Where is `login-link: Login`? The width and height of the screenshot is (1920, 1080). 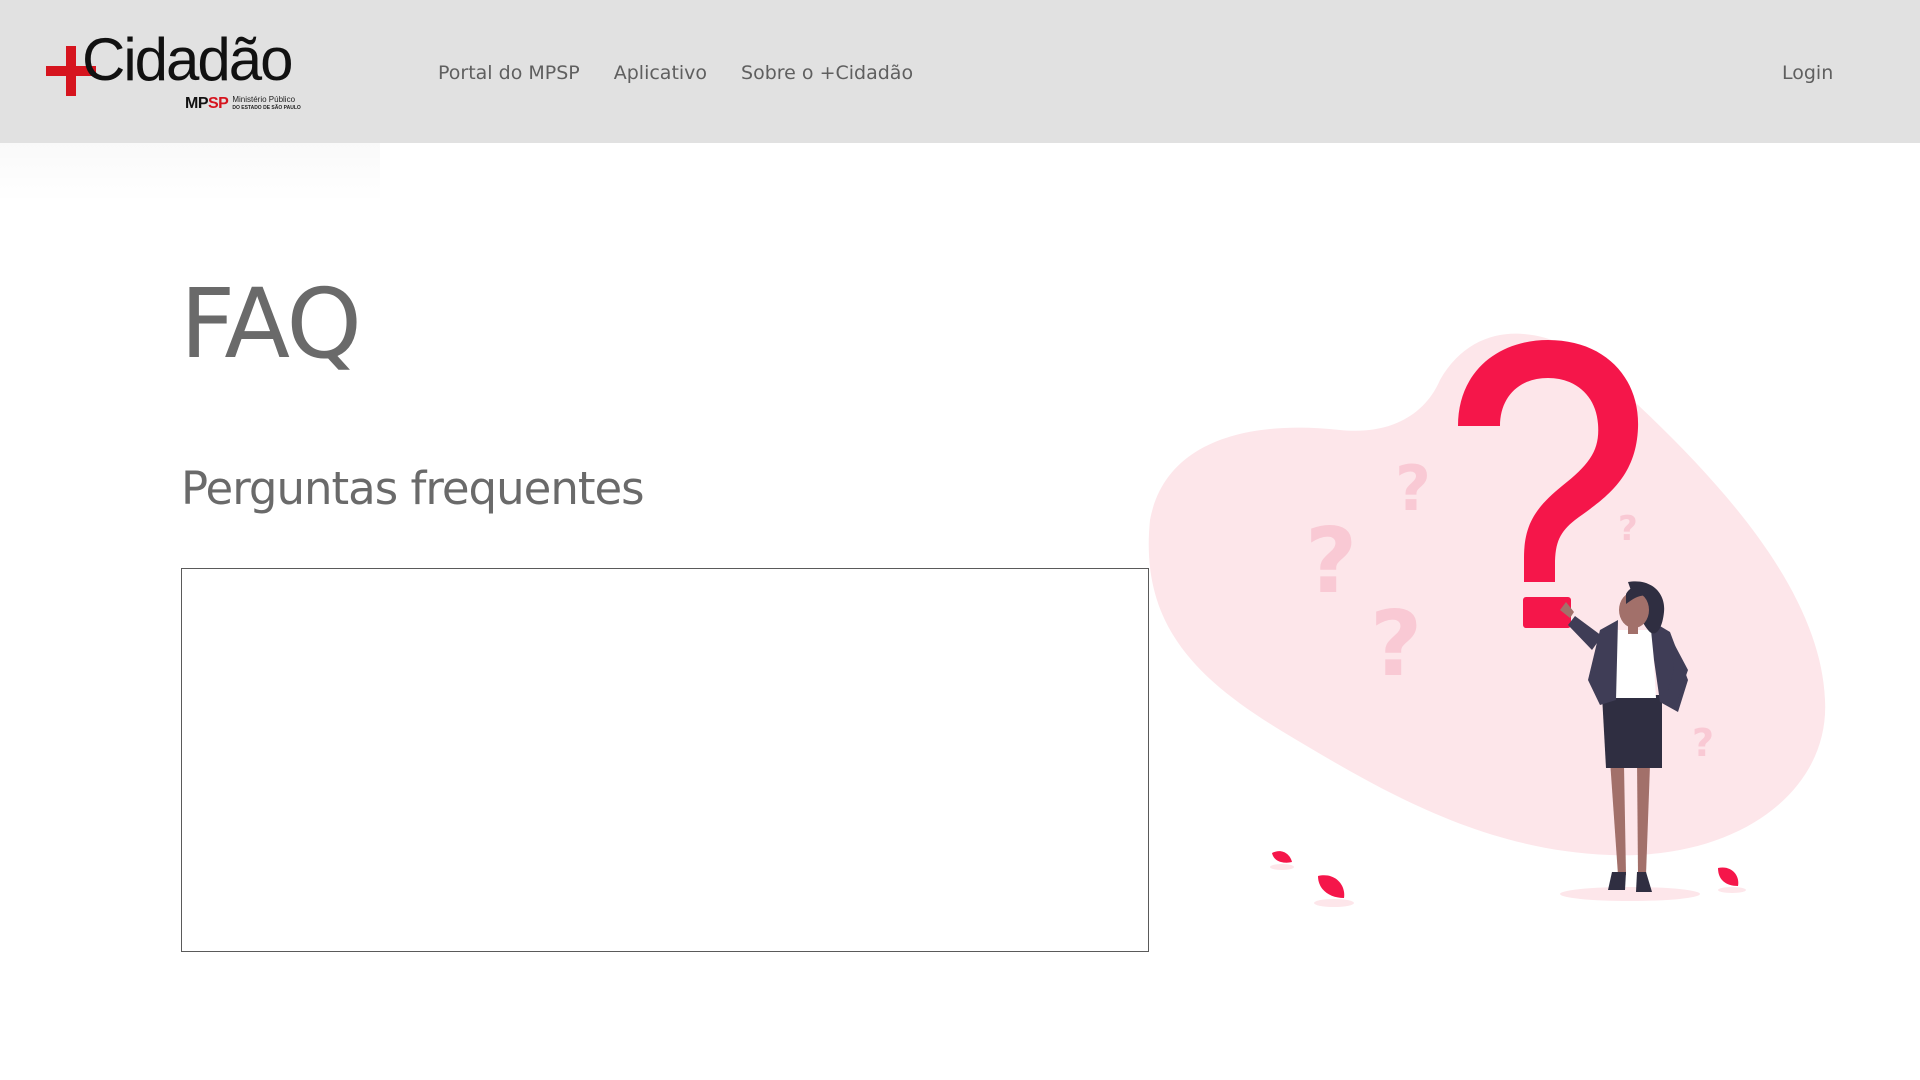 login-link: Login is located at coordinates (1807, 73).